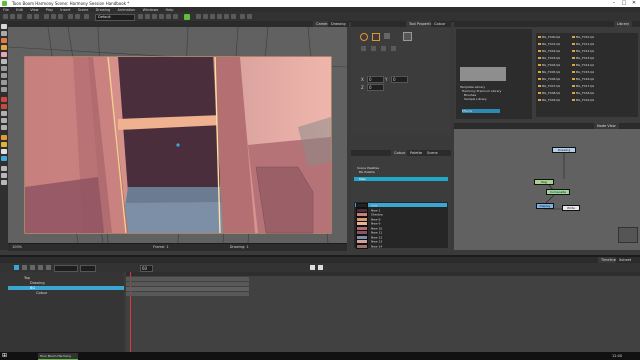 The image size is (640, 360). Describe the element at coordinates (634, 3) in the screenshot. I see `close-button: ✕` at that location.